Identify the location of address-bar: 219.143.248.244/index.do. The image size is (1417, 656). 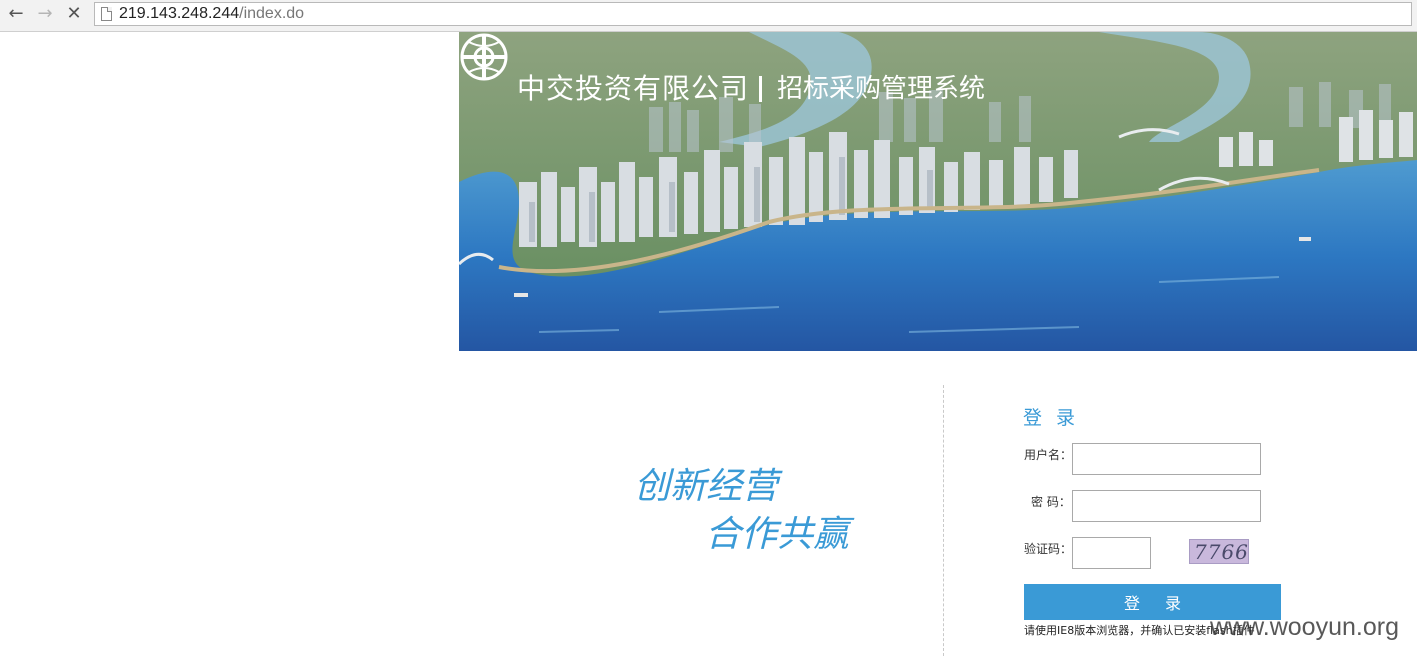
(753, 14).